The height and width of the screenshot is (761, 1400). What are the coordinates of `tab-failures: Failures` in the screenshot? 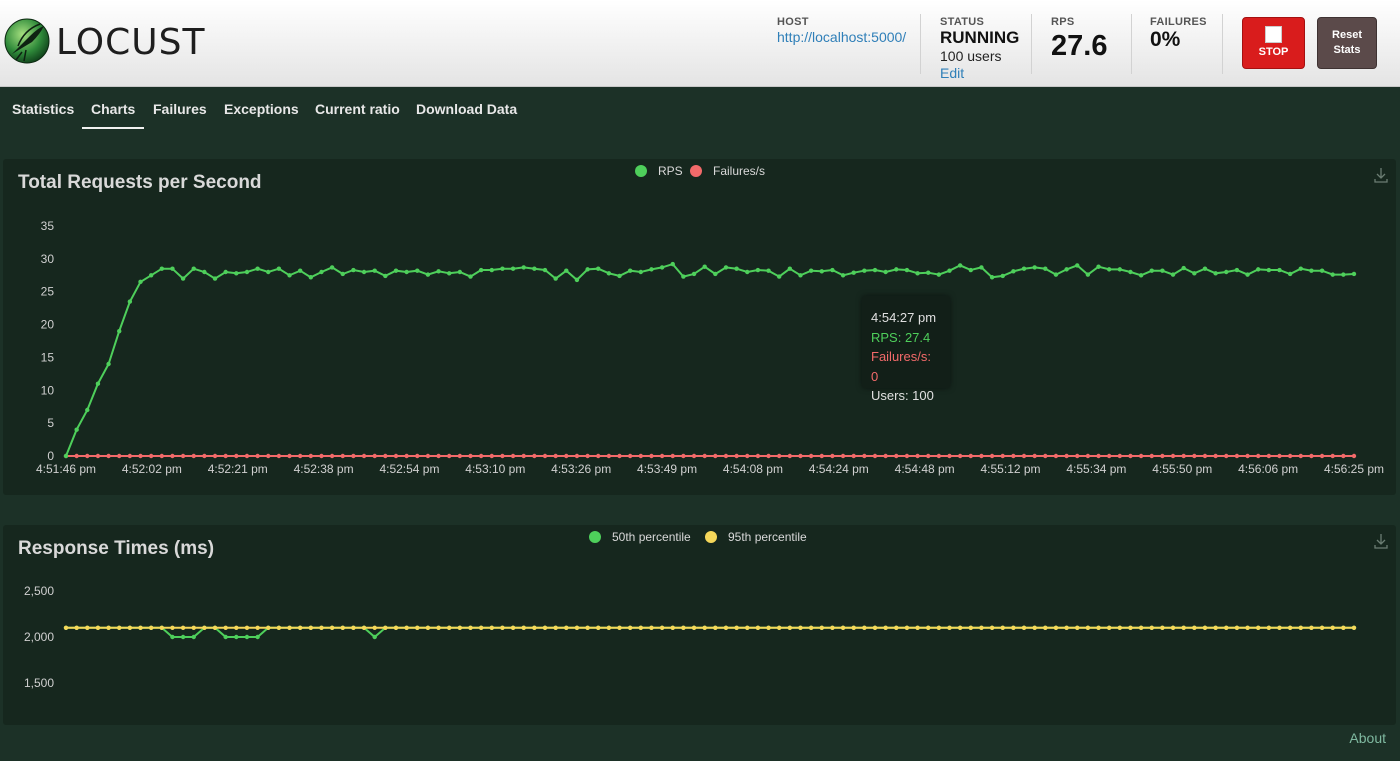 It's located at (180, 109).